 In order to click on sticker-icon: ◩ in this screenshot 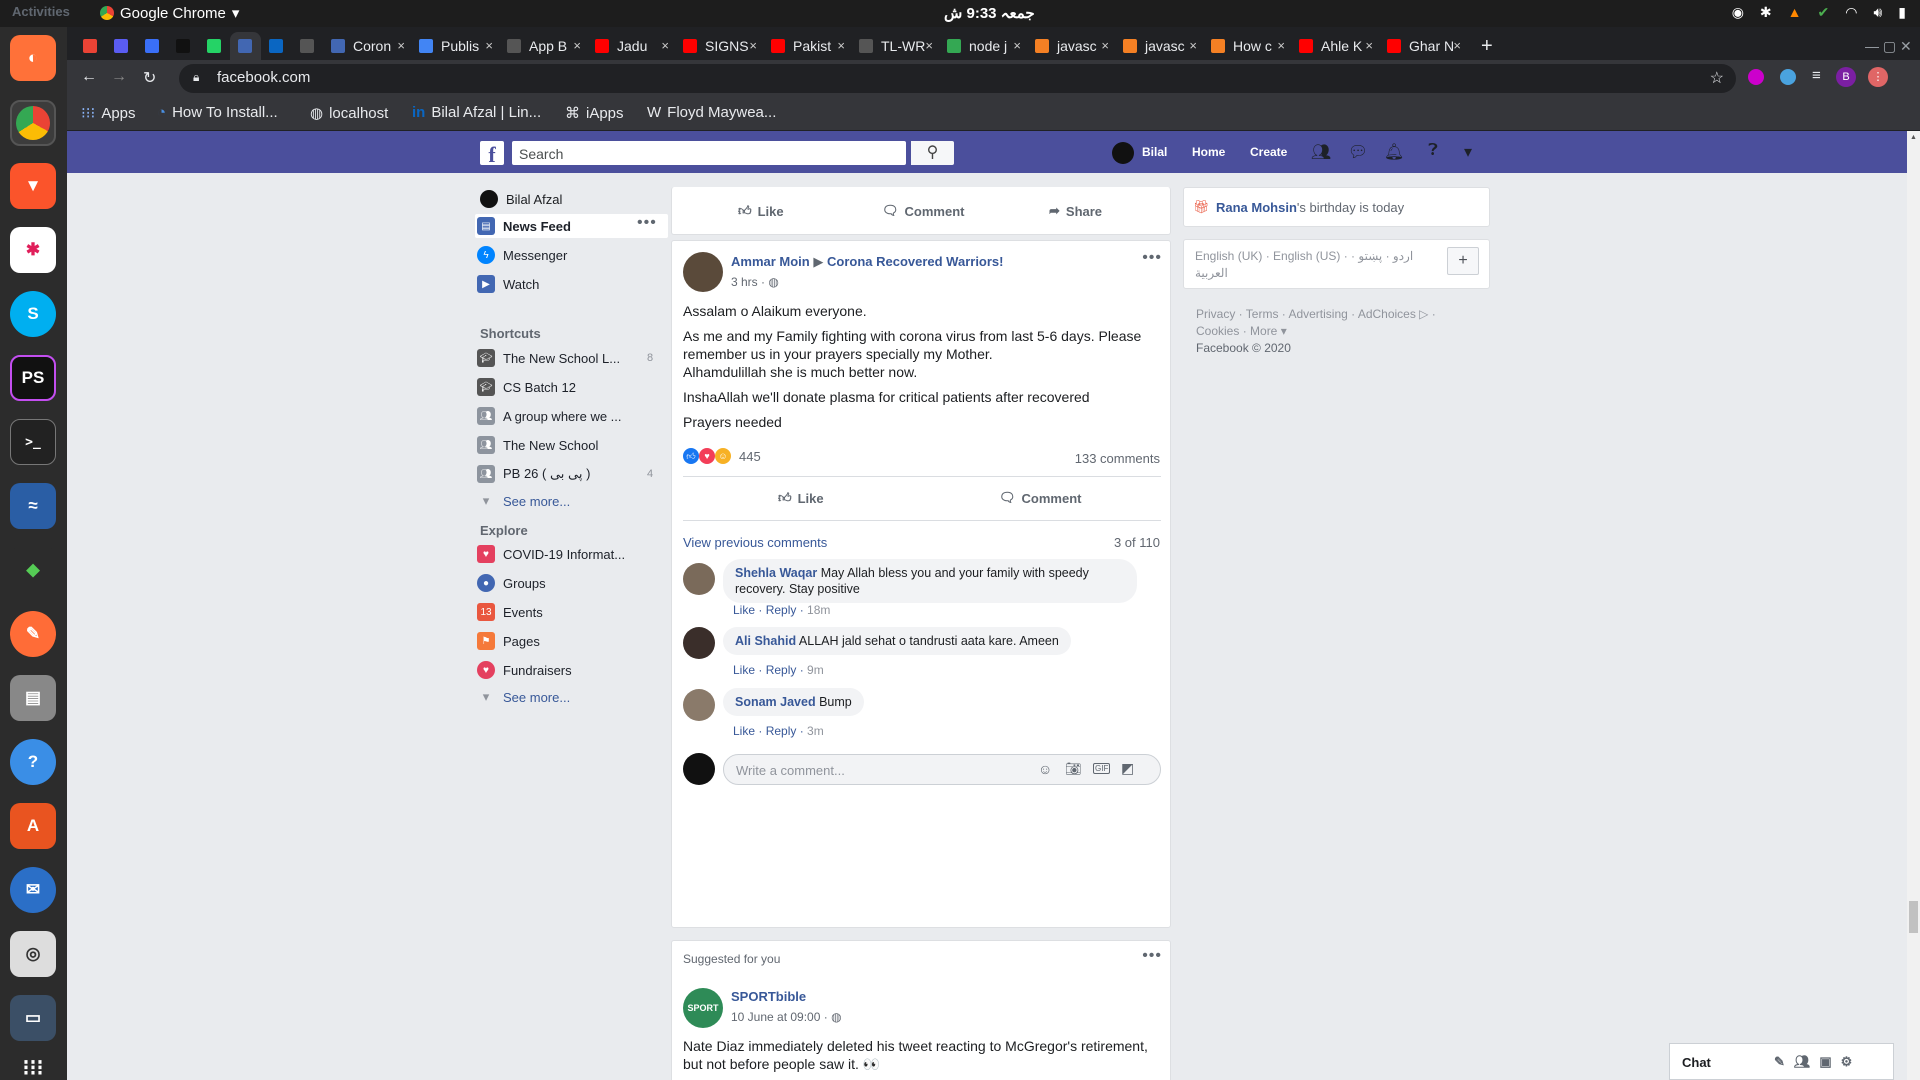, I will do `click(1127, 768)`.